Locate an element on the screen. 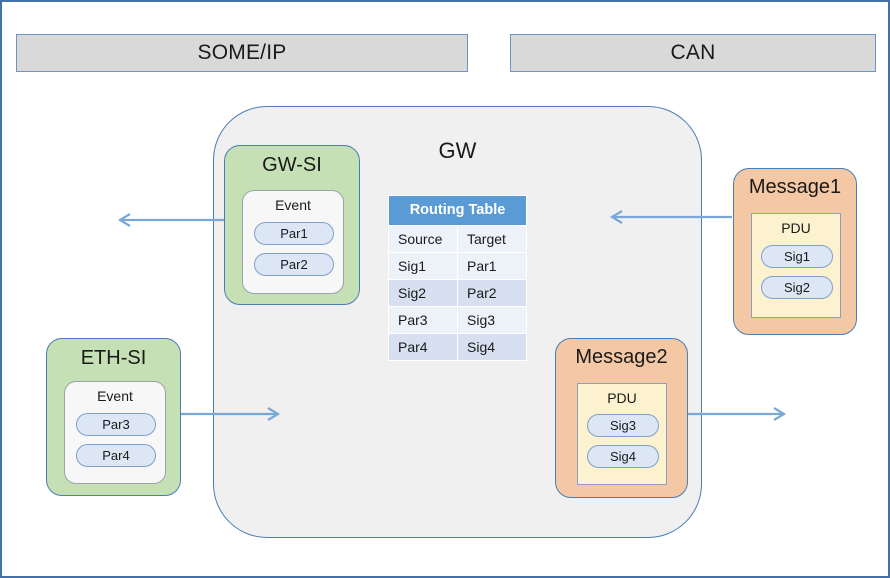 The height and width of the screenshot is (578, 890). arrow-message2-out is located at coordinates (733, 414).